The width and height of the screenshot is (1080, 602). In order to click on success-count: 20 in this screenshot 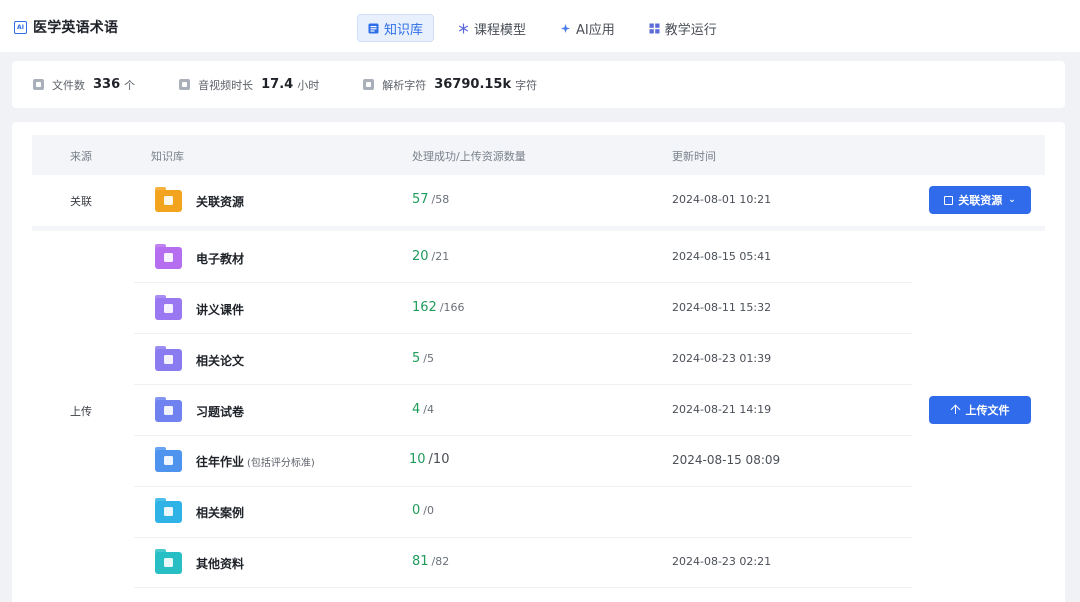, I will do `click(420, 256)`.